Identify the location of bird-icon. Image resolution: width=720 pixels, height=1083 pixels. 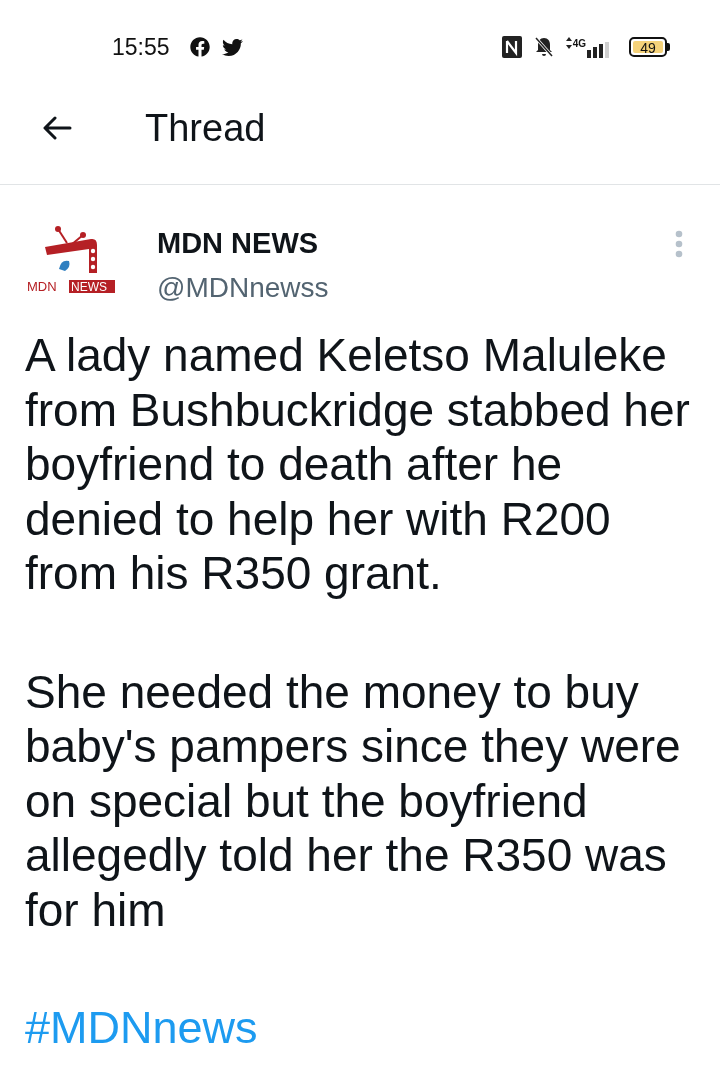
(232, 47).